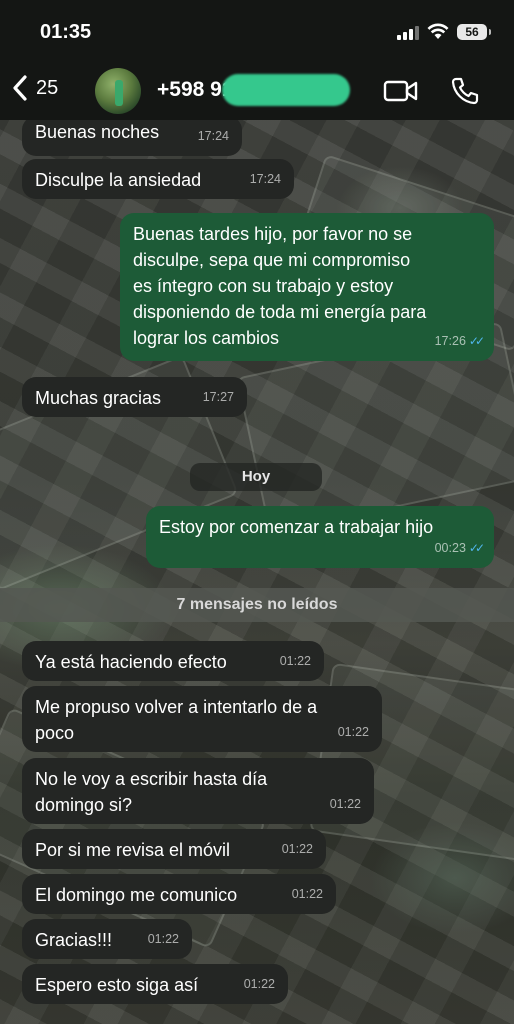  I want to click on redaction-mark, so click(286, 90).